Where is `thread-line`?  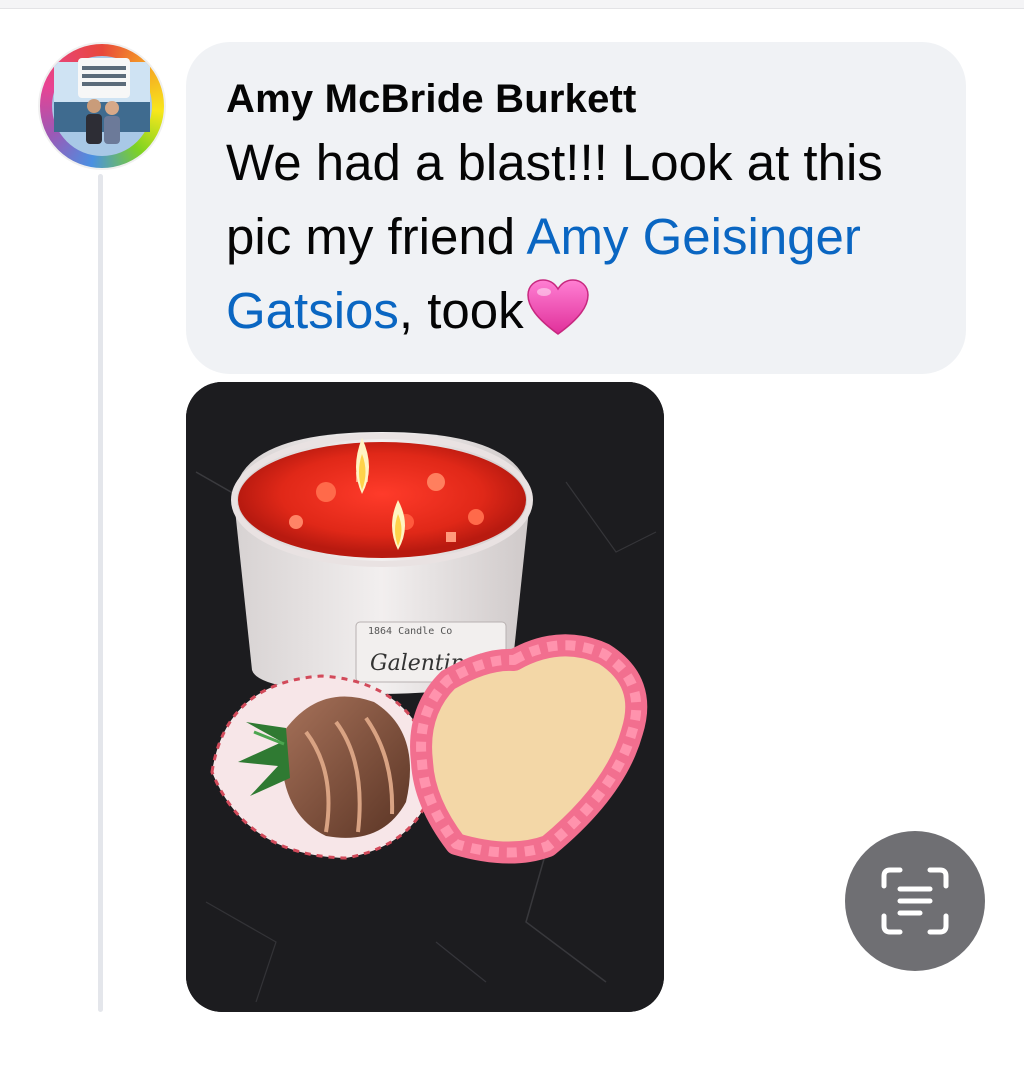
thread-line is located at coordinates (100, 593).